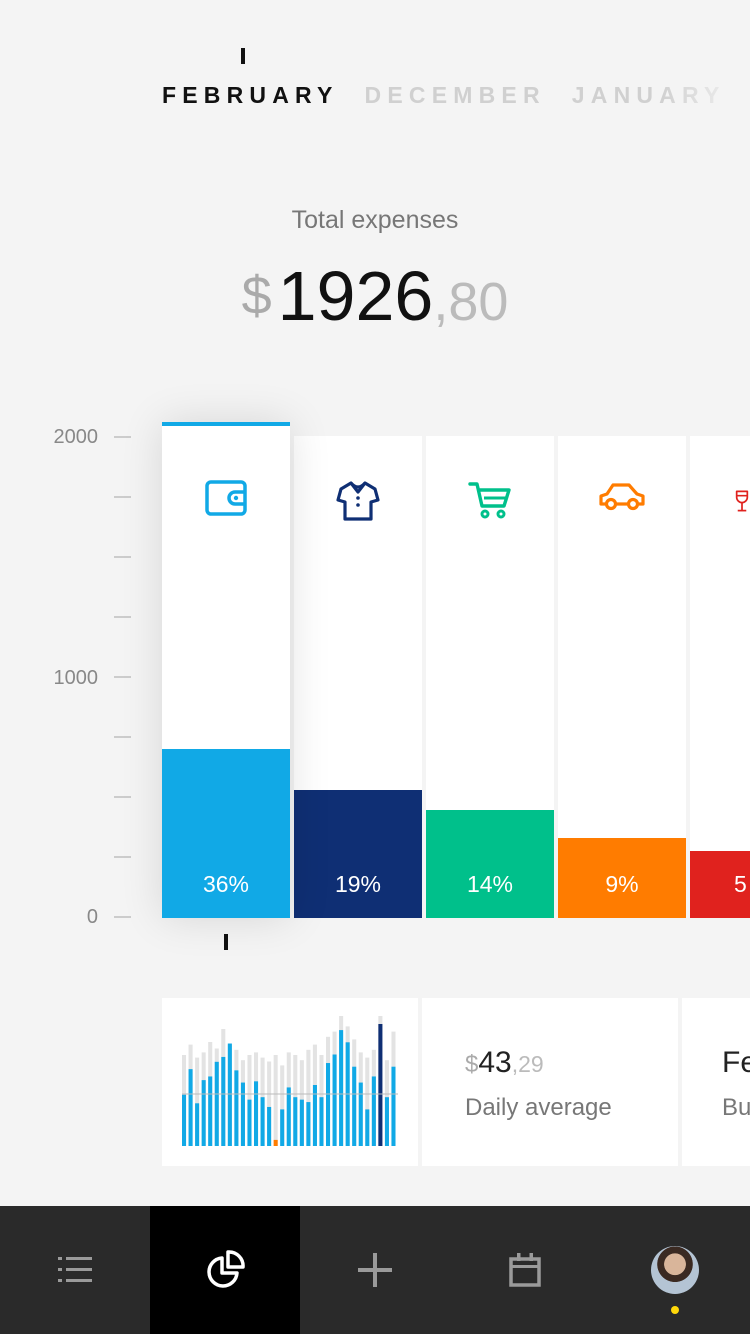 Image resolution: width=750 pixels, height=1334 pixels. I want to click on pie-chart-icon, so click(226, 1269).